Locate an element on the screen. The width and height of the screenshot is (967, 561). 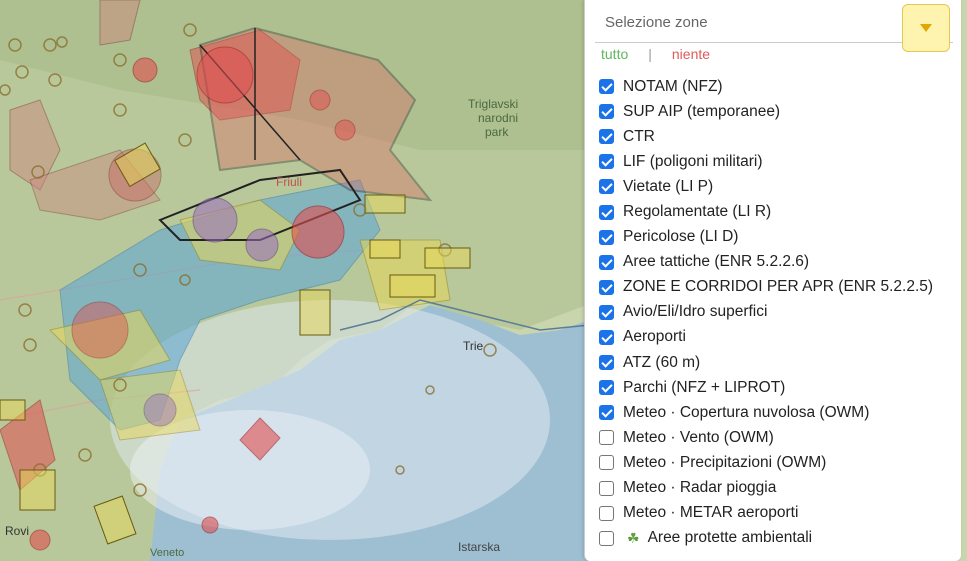
zone-option-label: LIF (poligoni militari) is located at coordinates (693, 161).